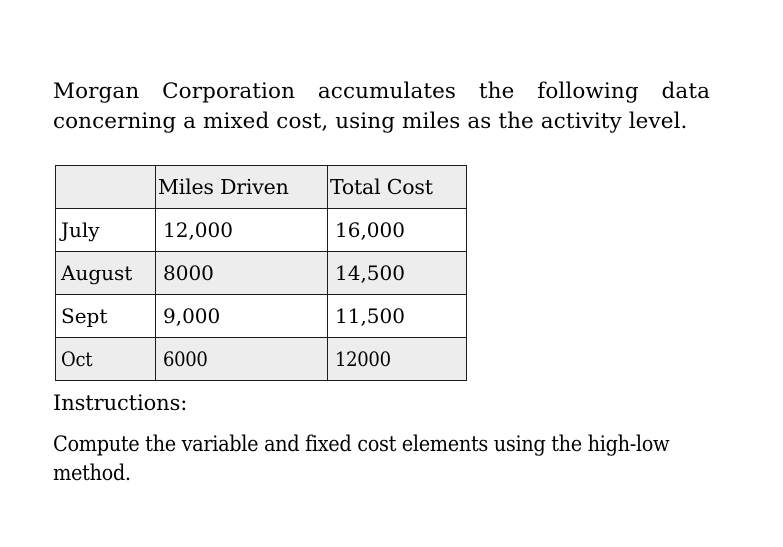  I want to click on table-header-row: Miles Driven Total Cost, so click(261, 187).